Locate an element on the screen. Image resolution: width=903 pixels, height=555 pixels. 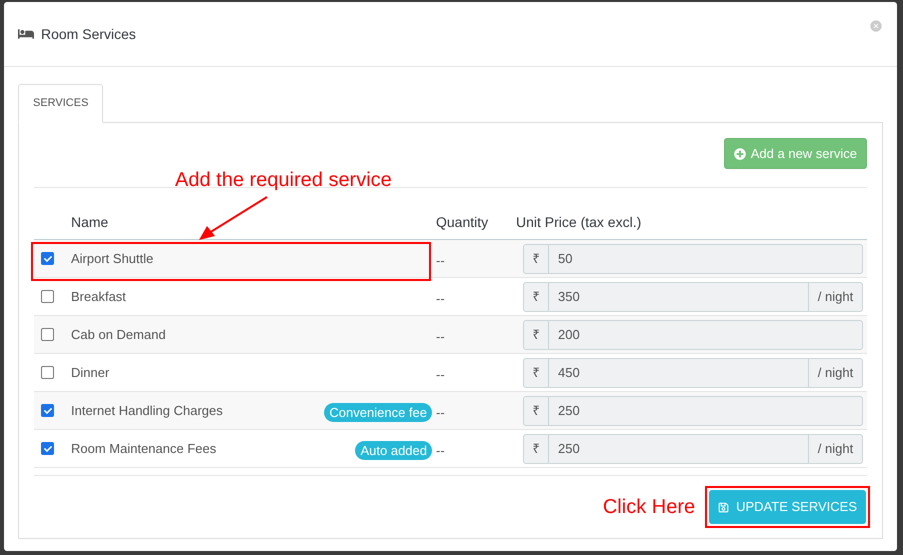
service-name: Cab on Demand is located at coordinates (118, 335).